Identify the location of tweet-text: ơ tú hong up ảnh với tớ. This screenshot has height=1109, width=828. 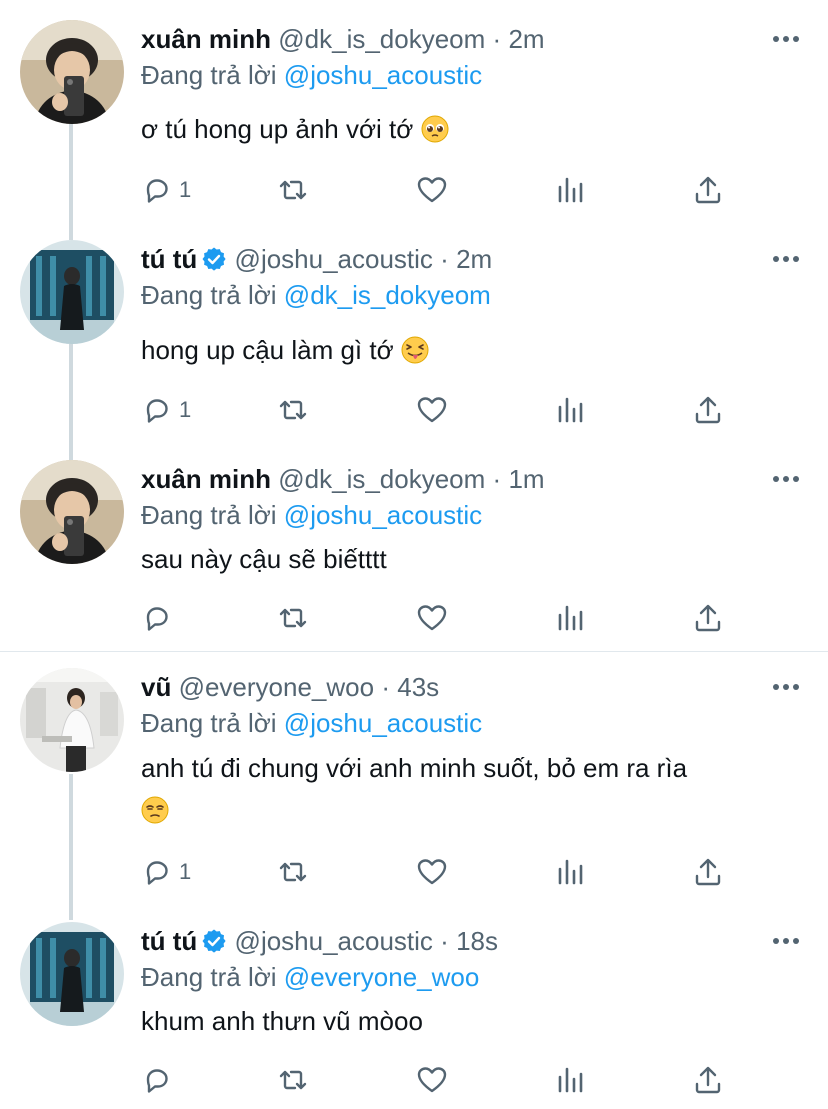
(471, 129).